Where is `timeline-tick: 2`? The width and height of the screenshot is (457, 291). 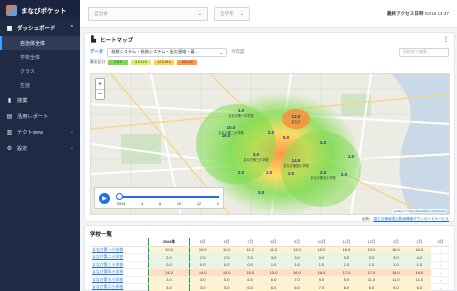 timeline-tick: 2 is located at coordinates (217, 204).